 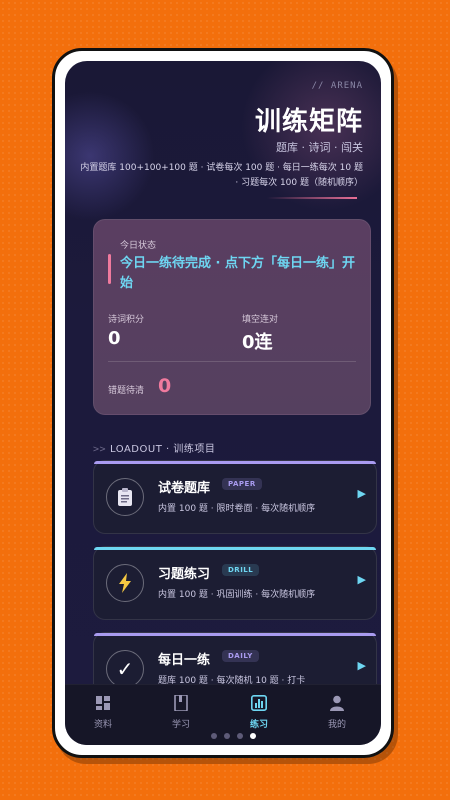 I want to click on status-label: 今日状态, so click(x=138, y=246).